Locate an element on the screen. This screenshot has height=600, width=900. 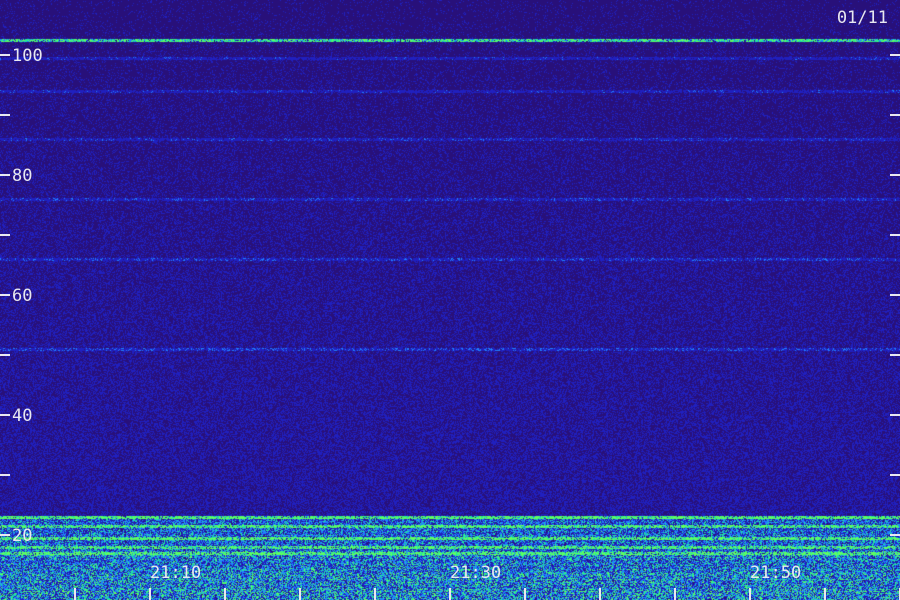
y-tick-label: 100 is located at coordinates (27, 56).